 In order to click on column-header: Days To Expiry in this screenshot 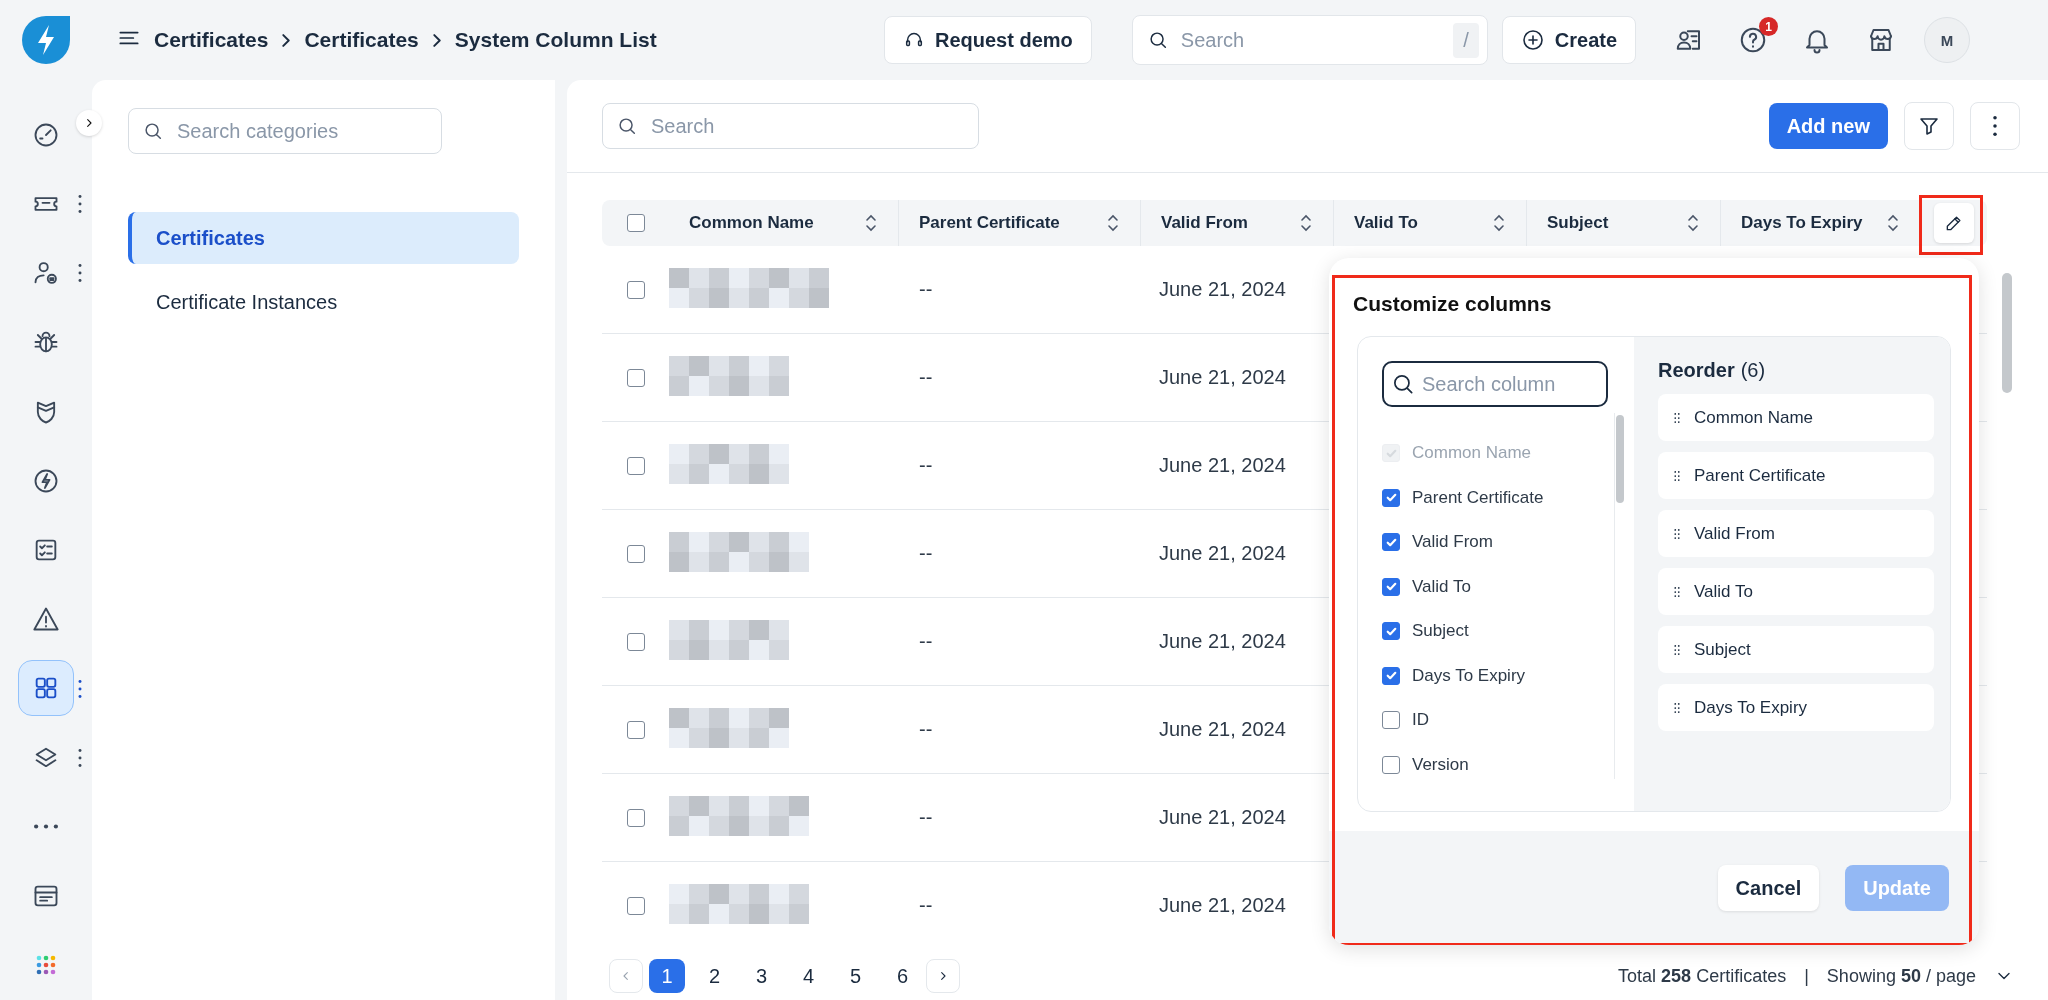, I will do `click(1802, 223)`.